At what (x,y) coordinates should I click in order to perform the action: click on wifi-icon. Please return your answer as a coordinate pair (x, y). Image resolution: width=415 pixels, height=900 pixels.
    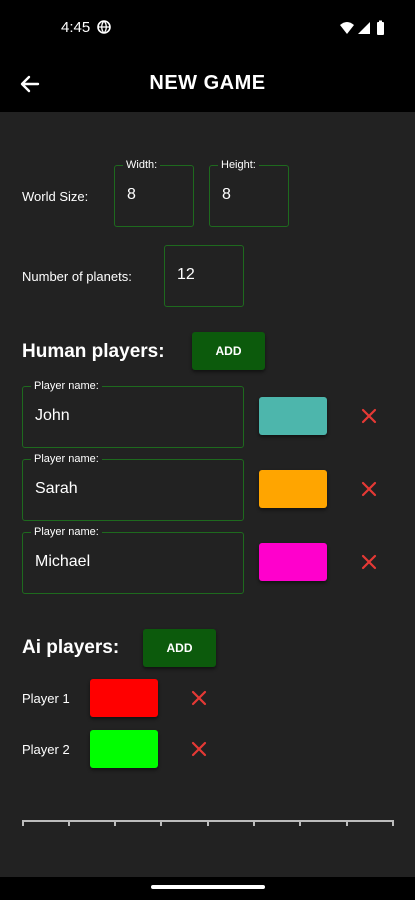
    Looking at the image, I should click on (347, 28).